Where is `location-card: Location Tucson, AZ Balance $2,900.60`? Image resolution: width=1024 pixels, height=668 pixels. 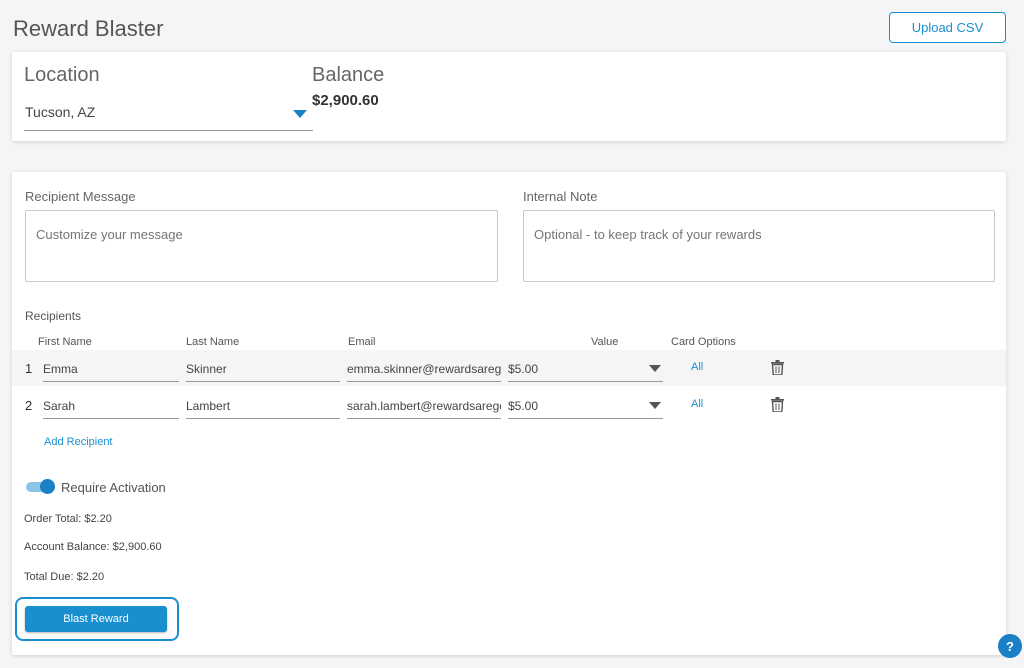 location-card: Location Tucson, AZ Balance $2,900.60 is located at coordinates (509, 96).